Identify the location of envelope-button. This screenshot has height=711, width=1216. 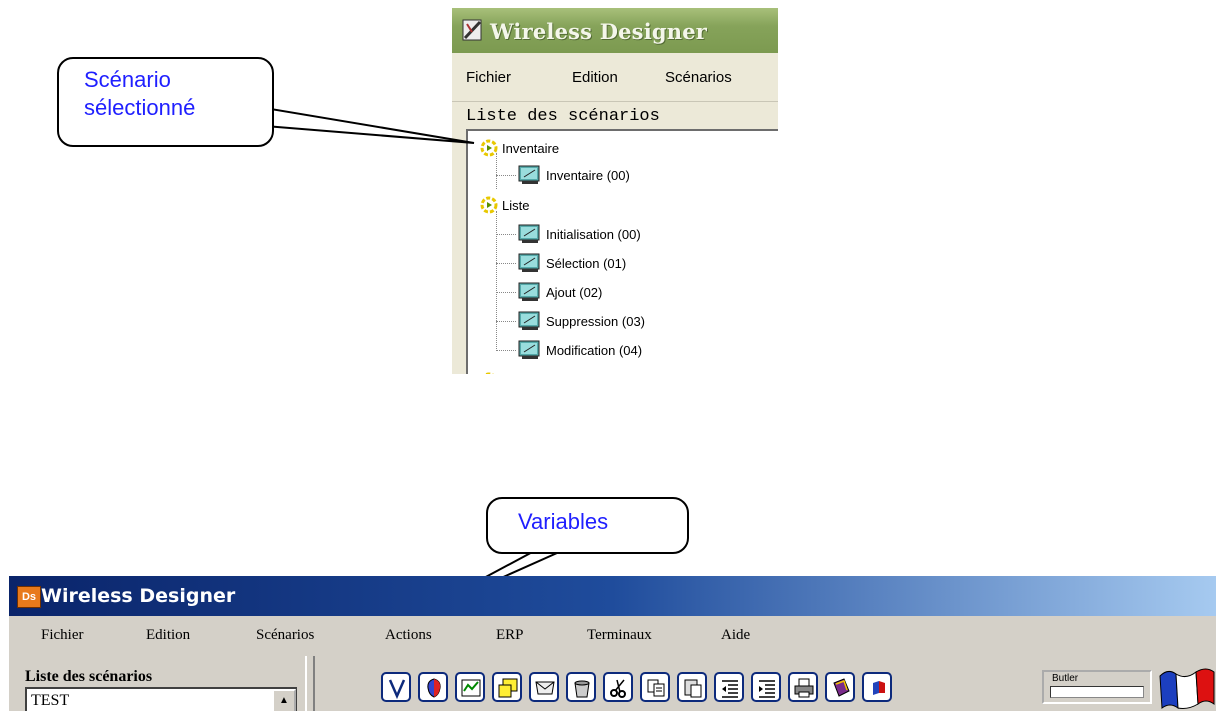
(544, 687).